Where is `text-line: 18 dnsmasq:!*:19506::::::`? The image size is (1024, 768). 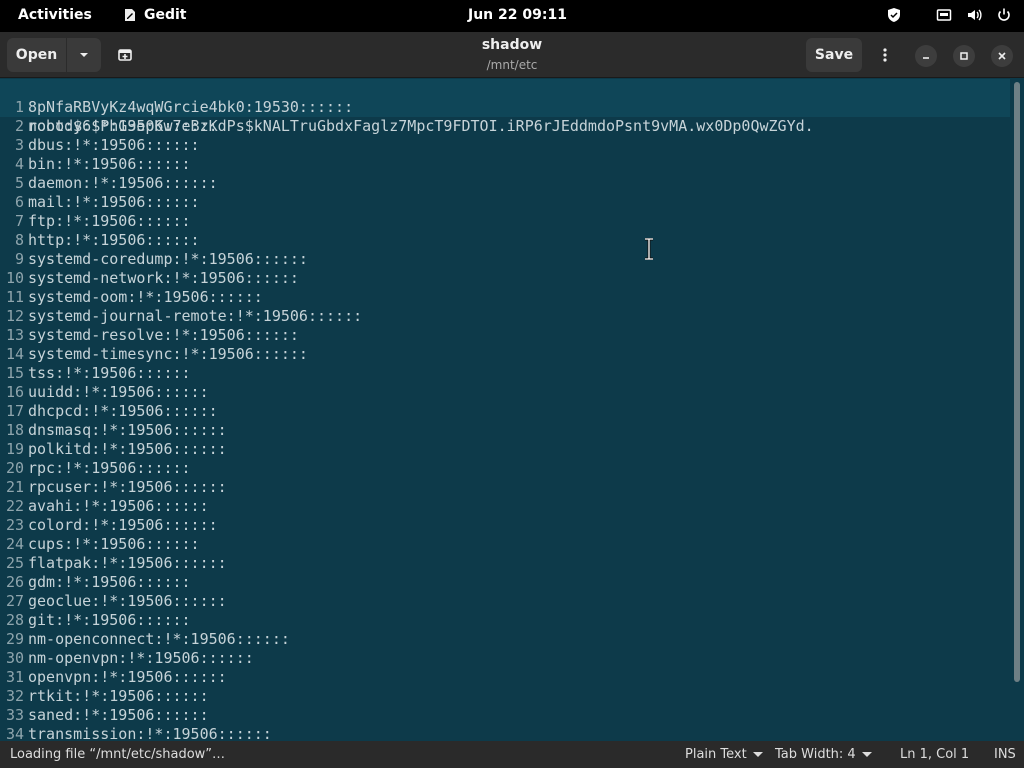 text-line: 18 dnsmasq:!*:19506:::::: is located at coordinates (505, 430).